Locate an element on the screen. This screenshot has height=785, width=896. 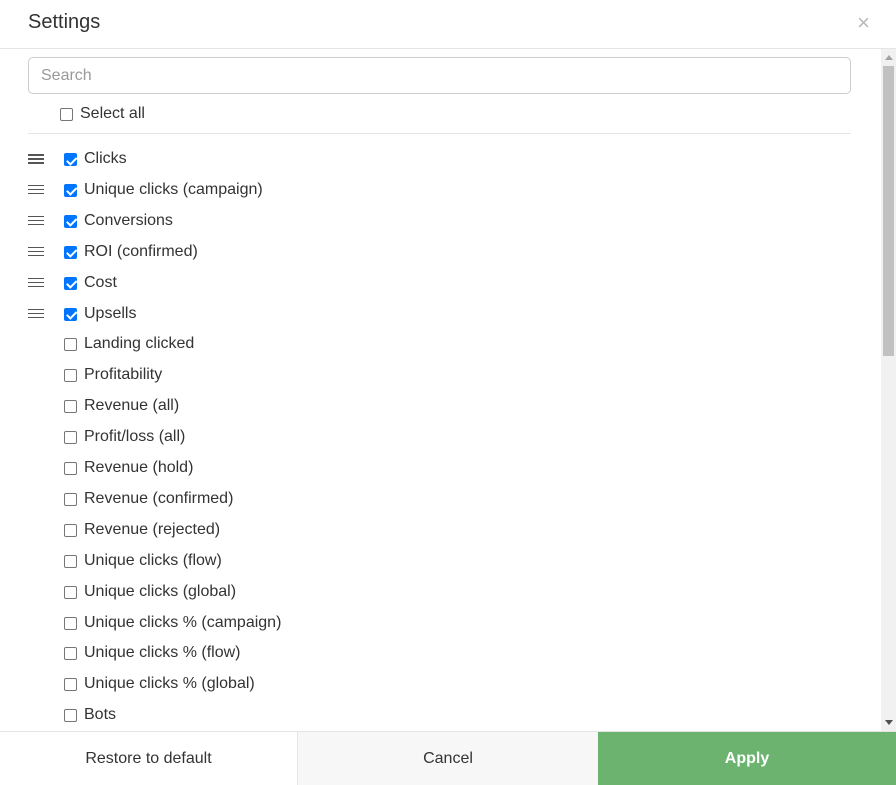
list-item: Cost is located at coordinates (440, 283).